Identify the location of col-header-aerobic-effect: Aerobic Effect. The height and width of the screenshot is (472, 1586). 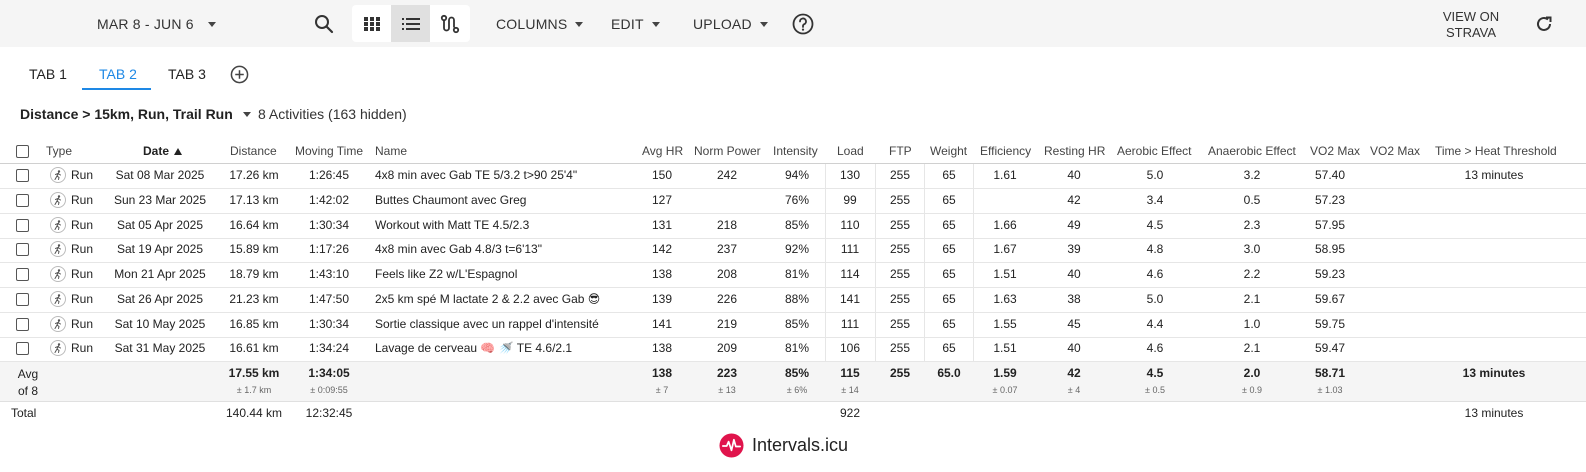
(1154, 152).